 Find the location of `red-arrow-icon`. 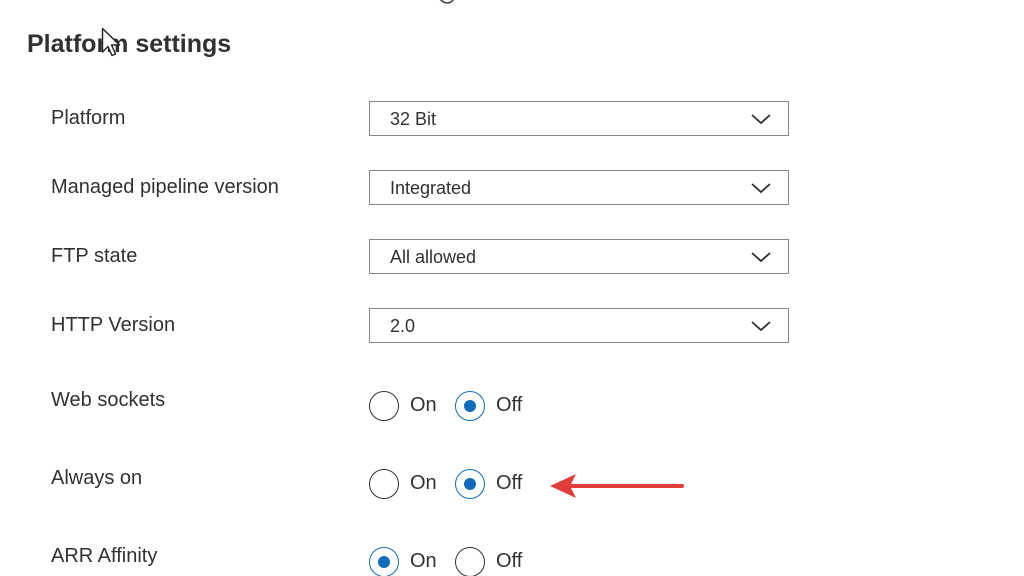

red-arrow-icon is located at coordinates (617, 486).